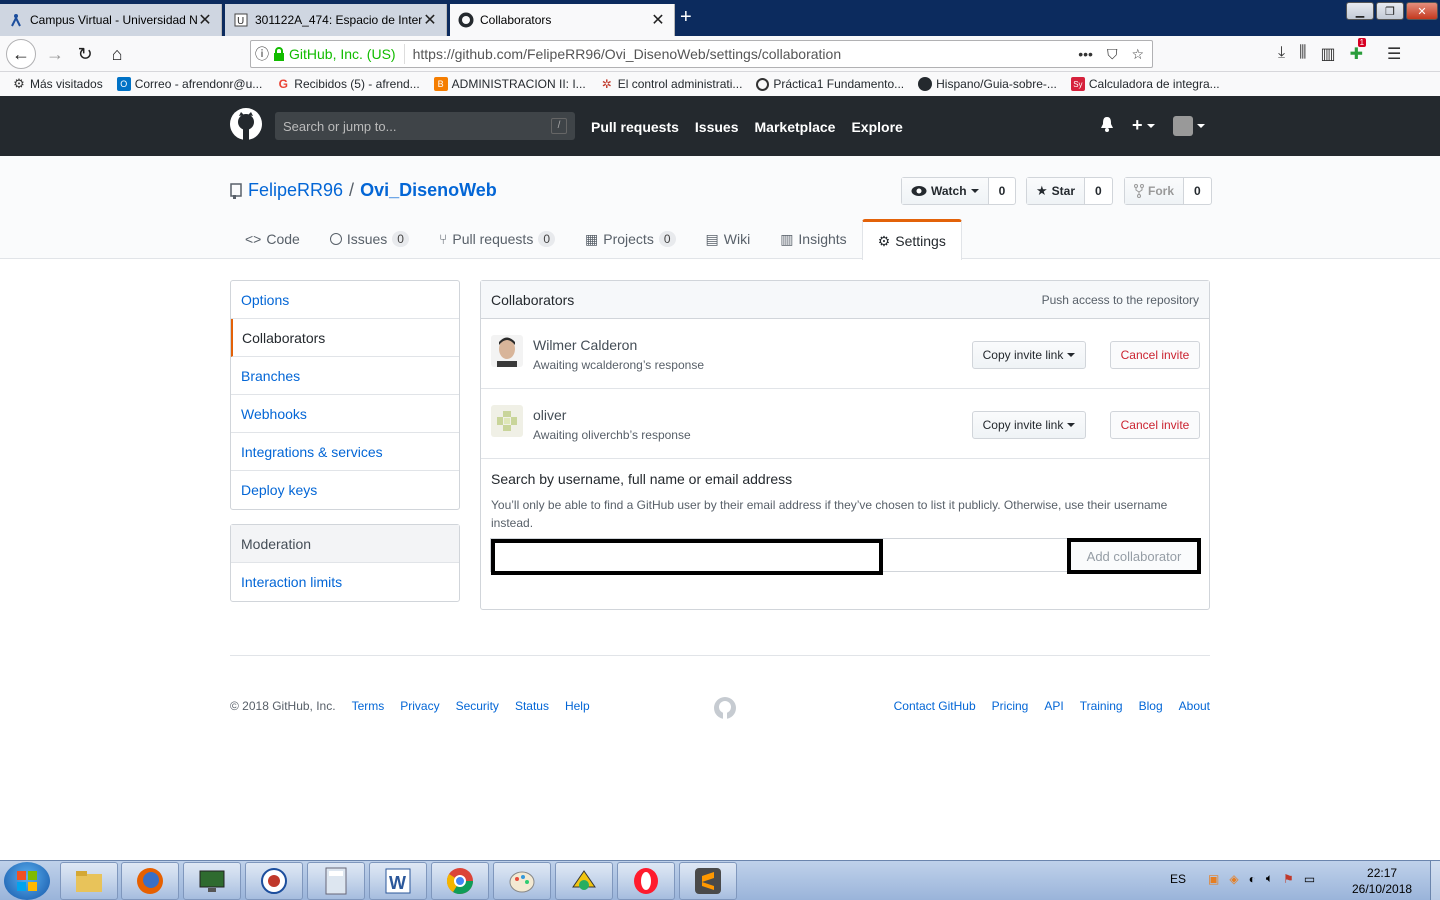 This screenshot has width=1440, height=900. Describe the element at coordinates (562, 20) in the screenshot. I see `browser-tab-active: Collaborators ✕` at that location.